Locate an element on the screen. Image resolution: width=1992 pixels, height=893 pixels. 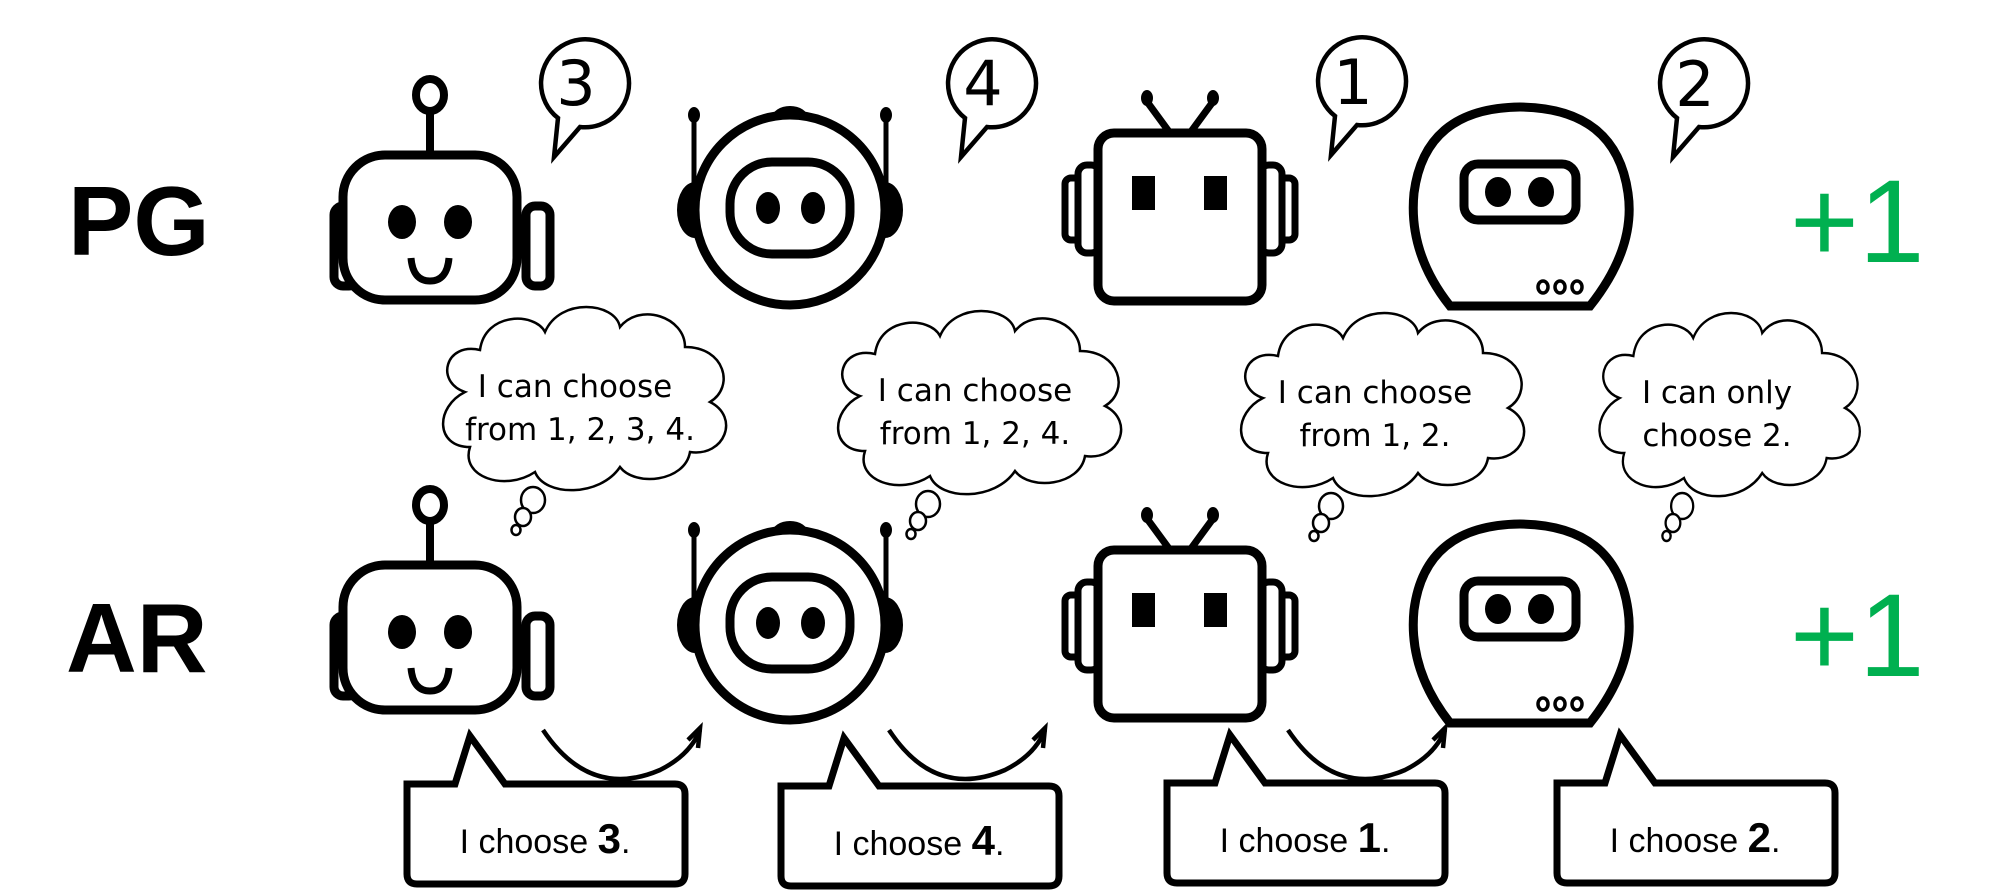
thought-text-2a: I can choose is located at coordinates (975, 391).